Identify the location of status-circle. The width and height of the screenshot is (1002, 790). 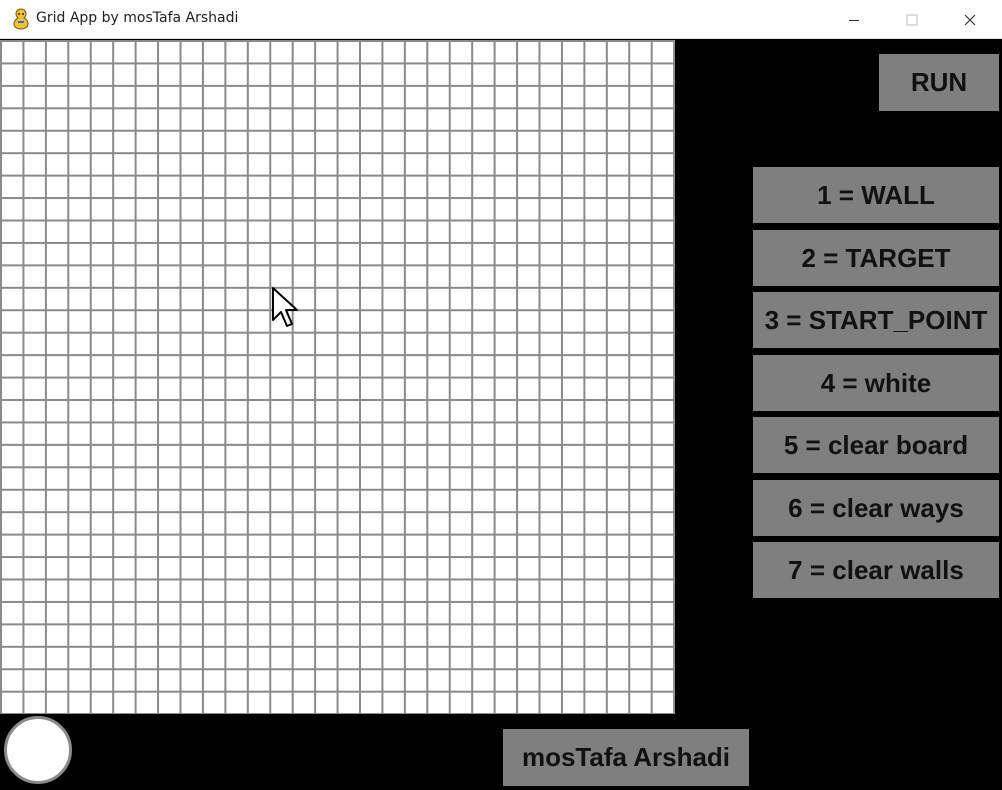
(38, 750).